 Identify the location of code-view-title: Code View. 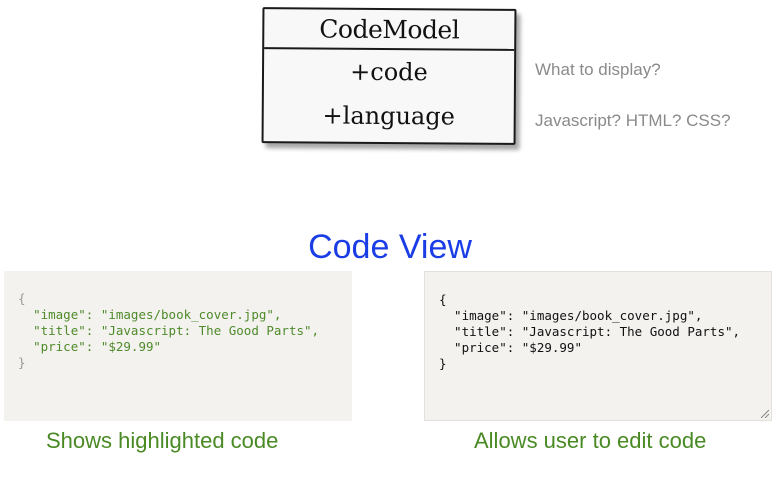
(390, 247).